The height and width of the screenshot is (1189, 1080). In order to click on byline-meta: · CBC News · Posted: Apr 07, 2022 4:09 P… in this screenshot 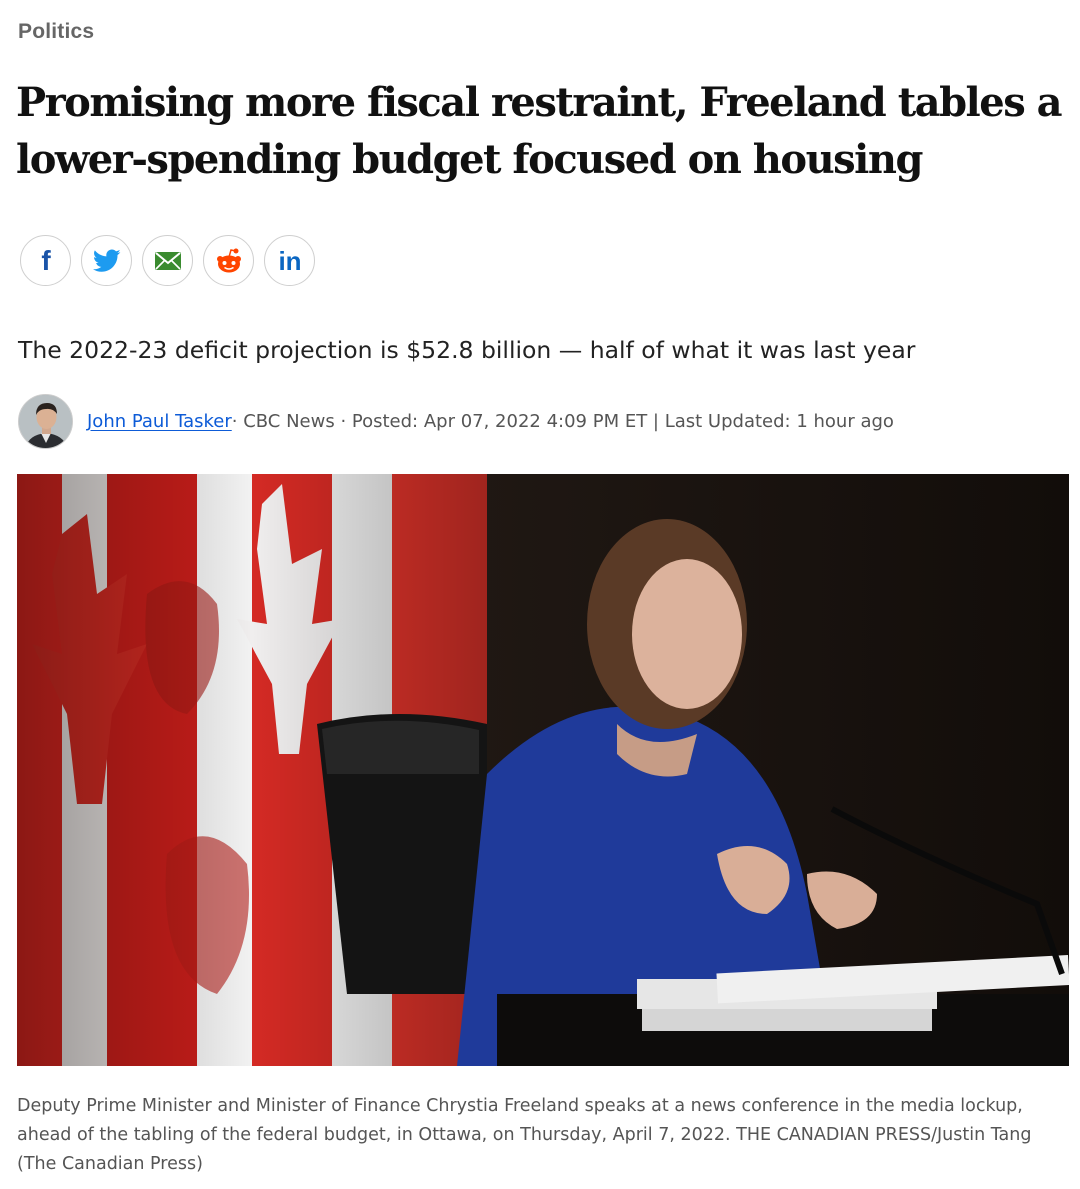, I will do `click(562, 421)`.